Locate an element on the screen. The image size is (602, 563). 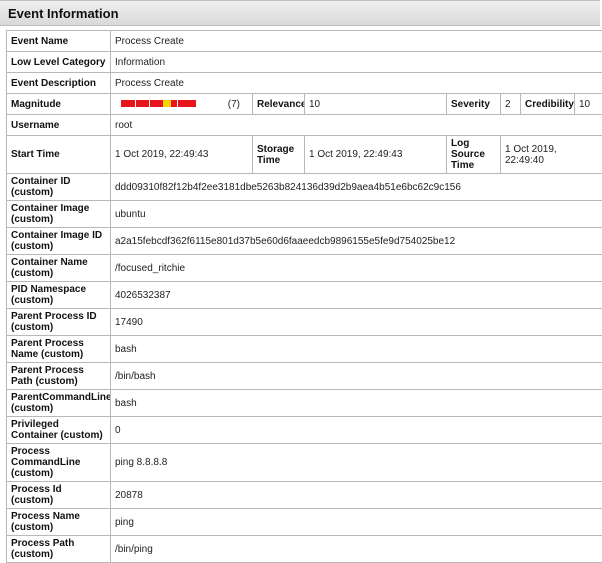
log-source-time-label: Log Source Time is located at coordinates (474, 155).